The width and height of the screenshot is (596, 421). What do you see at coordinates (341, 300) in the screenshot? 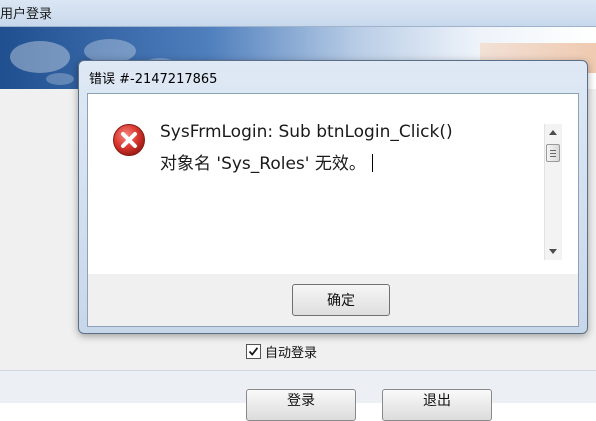
I see `ok-button: 确定` at bounding box center [341, 300].